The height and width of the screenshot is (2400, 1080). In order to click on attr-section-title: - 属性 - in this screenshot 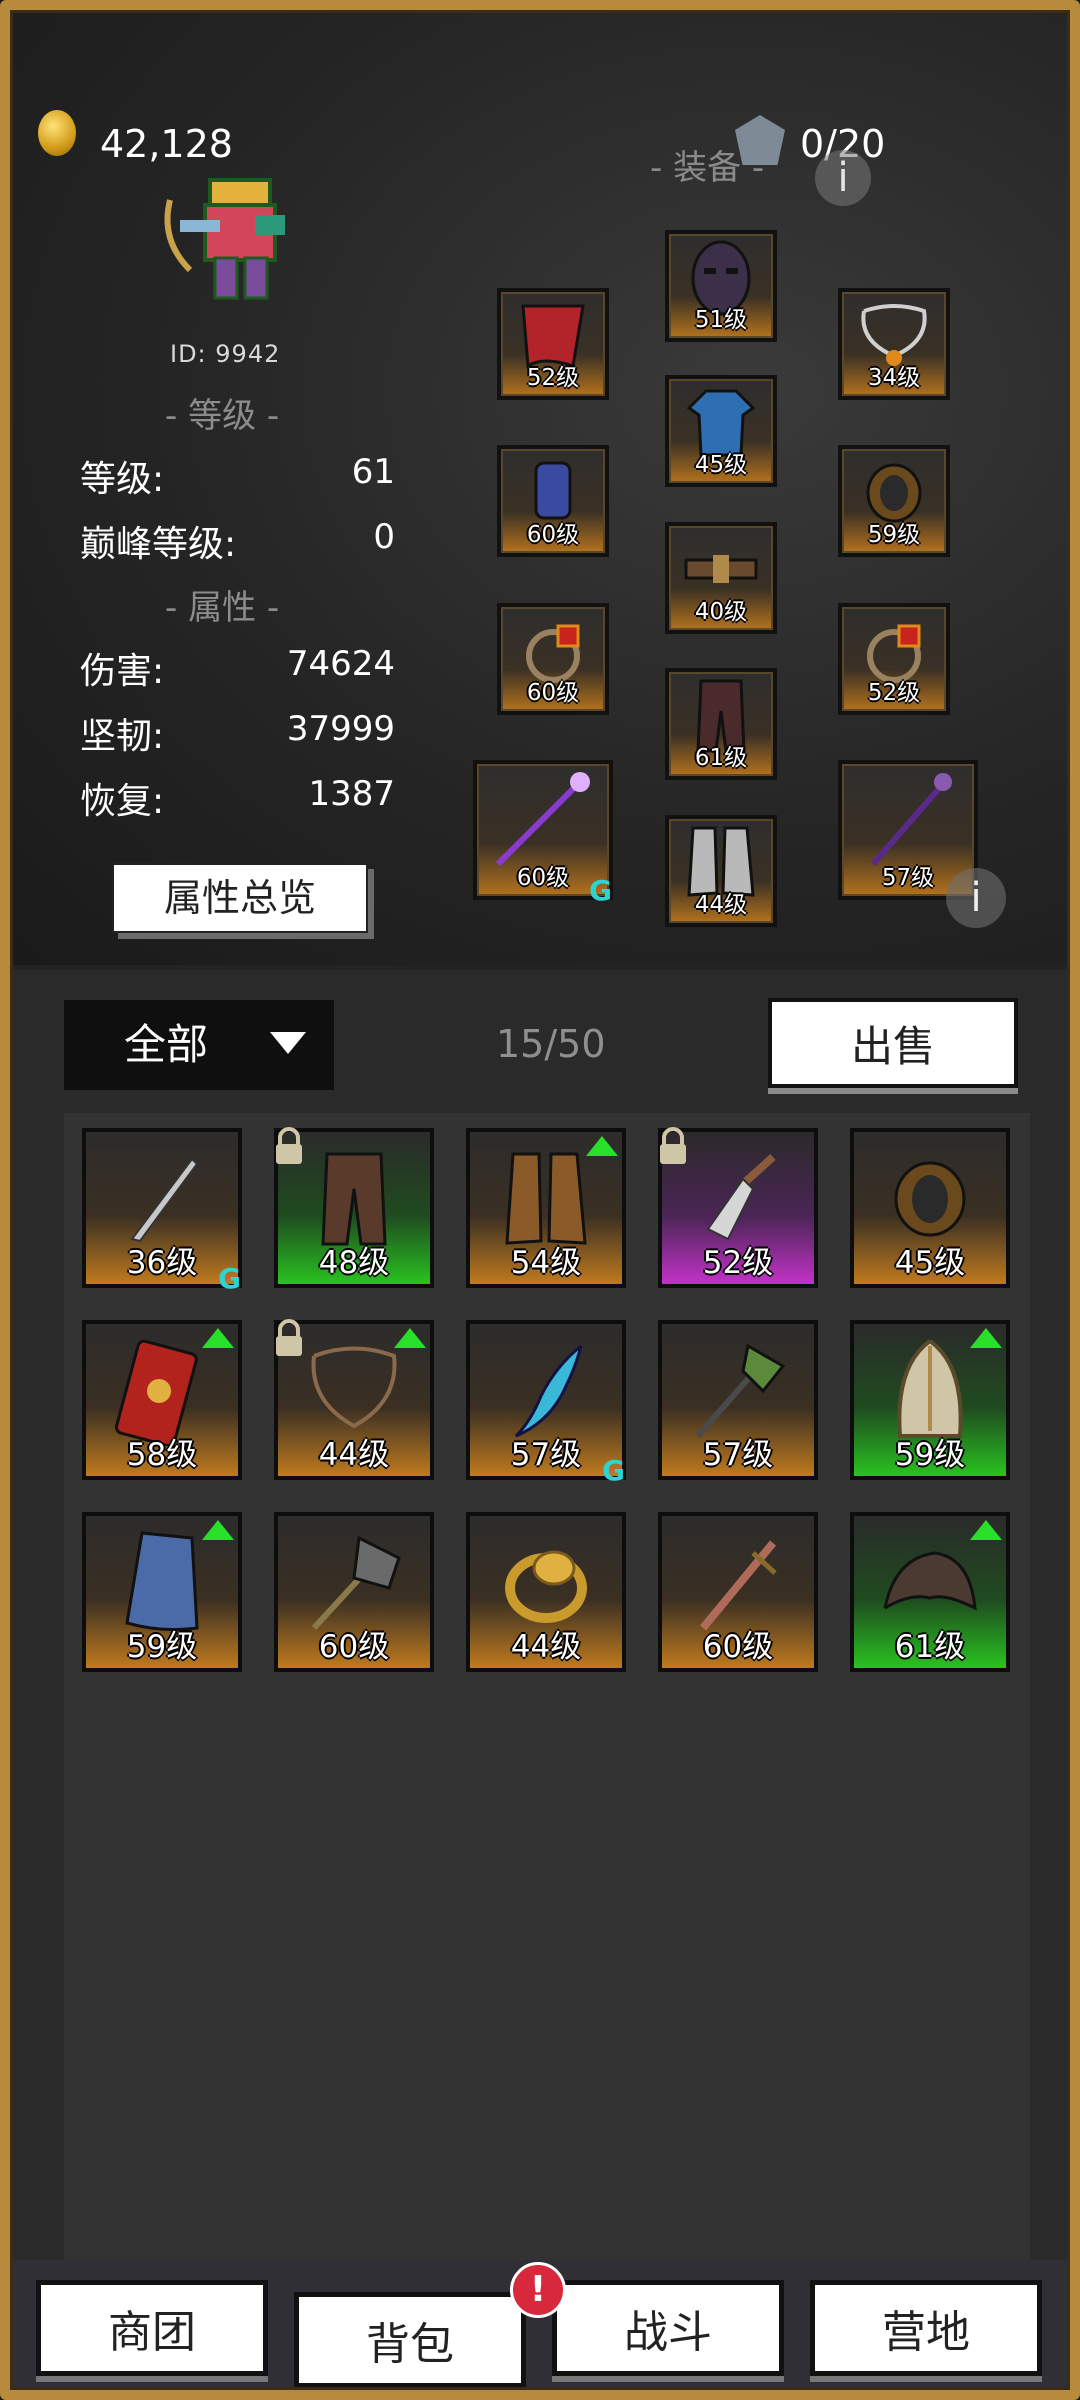, I will do `click(222, 608)`.